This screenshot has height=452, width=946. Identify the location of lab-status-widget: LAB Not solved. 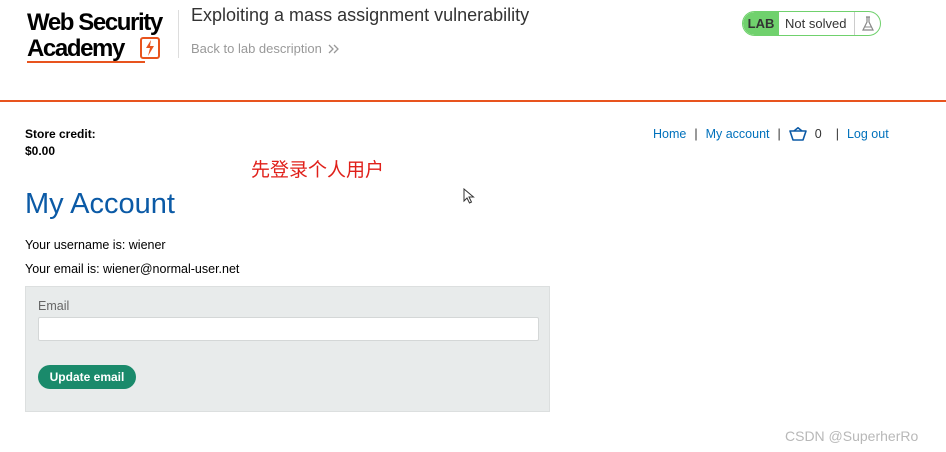
(811, 23).